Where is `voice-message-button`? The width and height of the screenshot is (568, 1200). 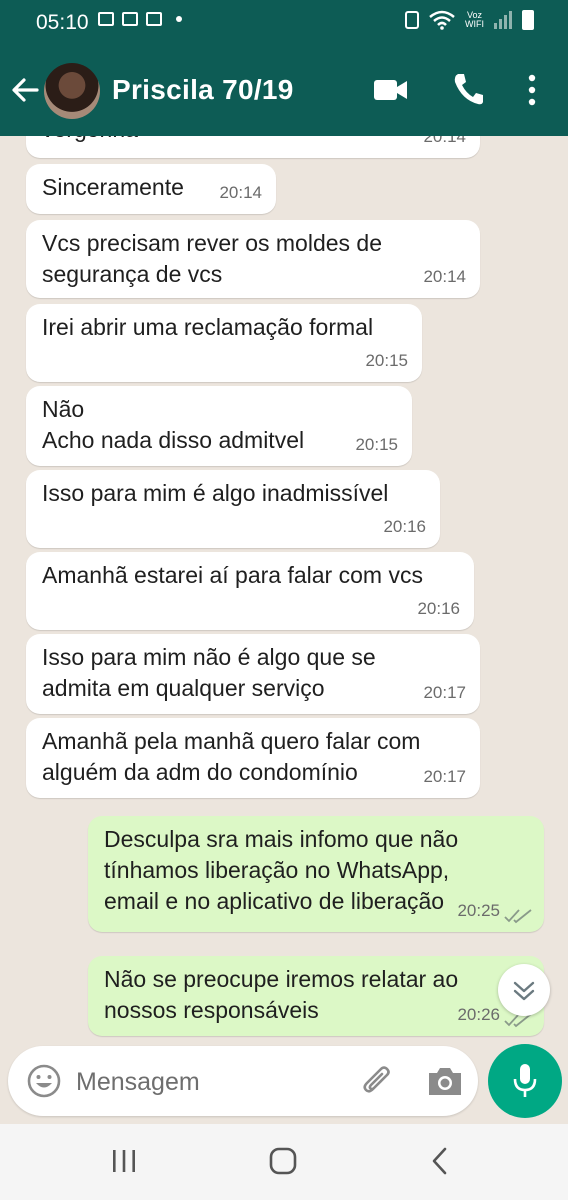
voice-message-button is located at coordinates (525, 1081).